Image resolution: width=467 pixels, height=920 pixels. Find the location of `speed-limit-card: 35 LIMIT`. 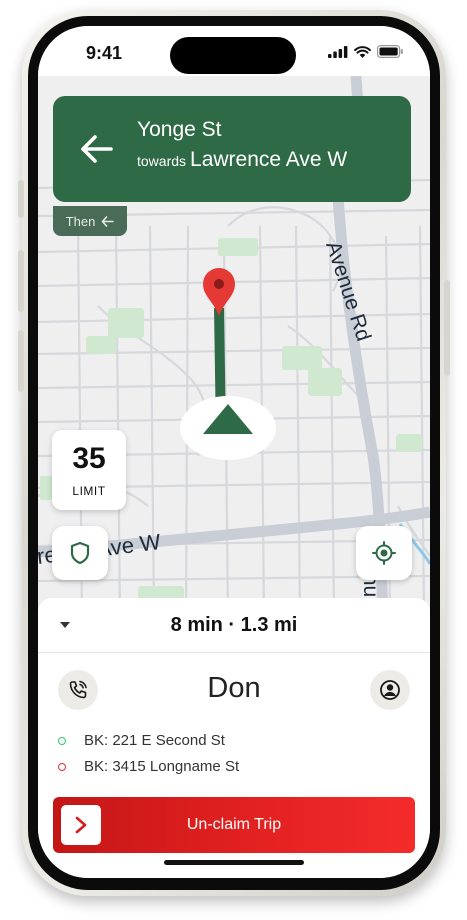

speed-limit-card: 35 LIMIT is located at coordinates (89, 470).